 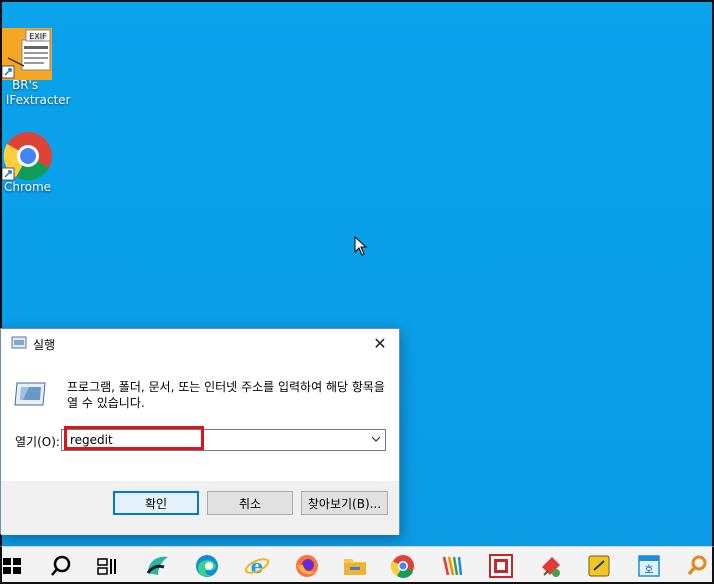 What do you see at coordinates (44, 344) in the screenshot?
I see `dialog-title: 실행` at bounding box center [44, 344].